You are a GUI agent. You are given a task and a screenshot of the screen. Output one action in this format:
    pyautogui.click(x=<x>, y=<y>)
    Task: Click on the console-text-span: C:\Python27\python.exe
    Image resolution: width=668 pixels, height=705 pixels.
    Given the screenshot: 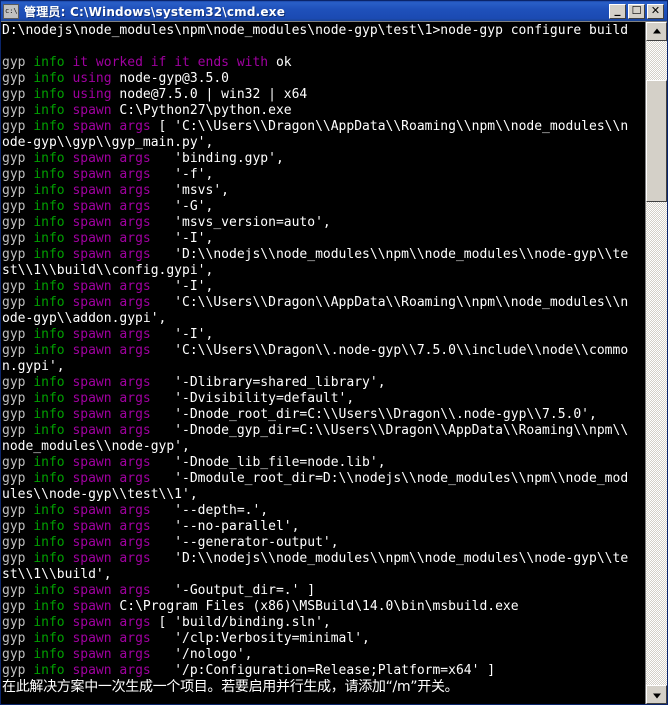 What is the action you would take?
    pyautogui.click(x=205, y=110)
    